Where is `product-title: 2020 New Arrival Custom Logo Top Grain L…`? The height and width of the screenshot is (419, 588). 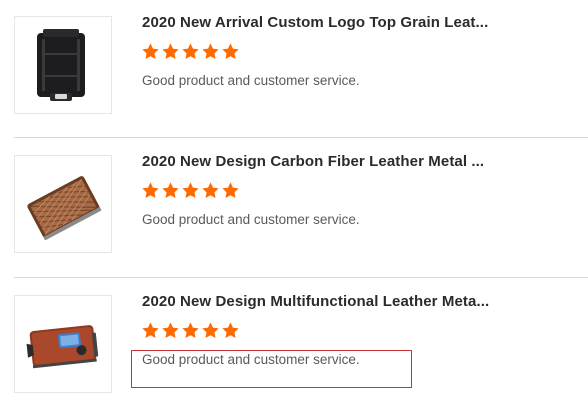
product-title: 2020 New Arrival Custom Logo Top Grain L… is located at coordinates (315, 22).